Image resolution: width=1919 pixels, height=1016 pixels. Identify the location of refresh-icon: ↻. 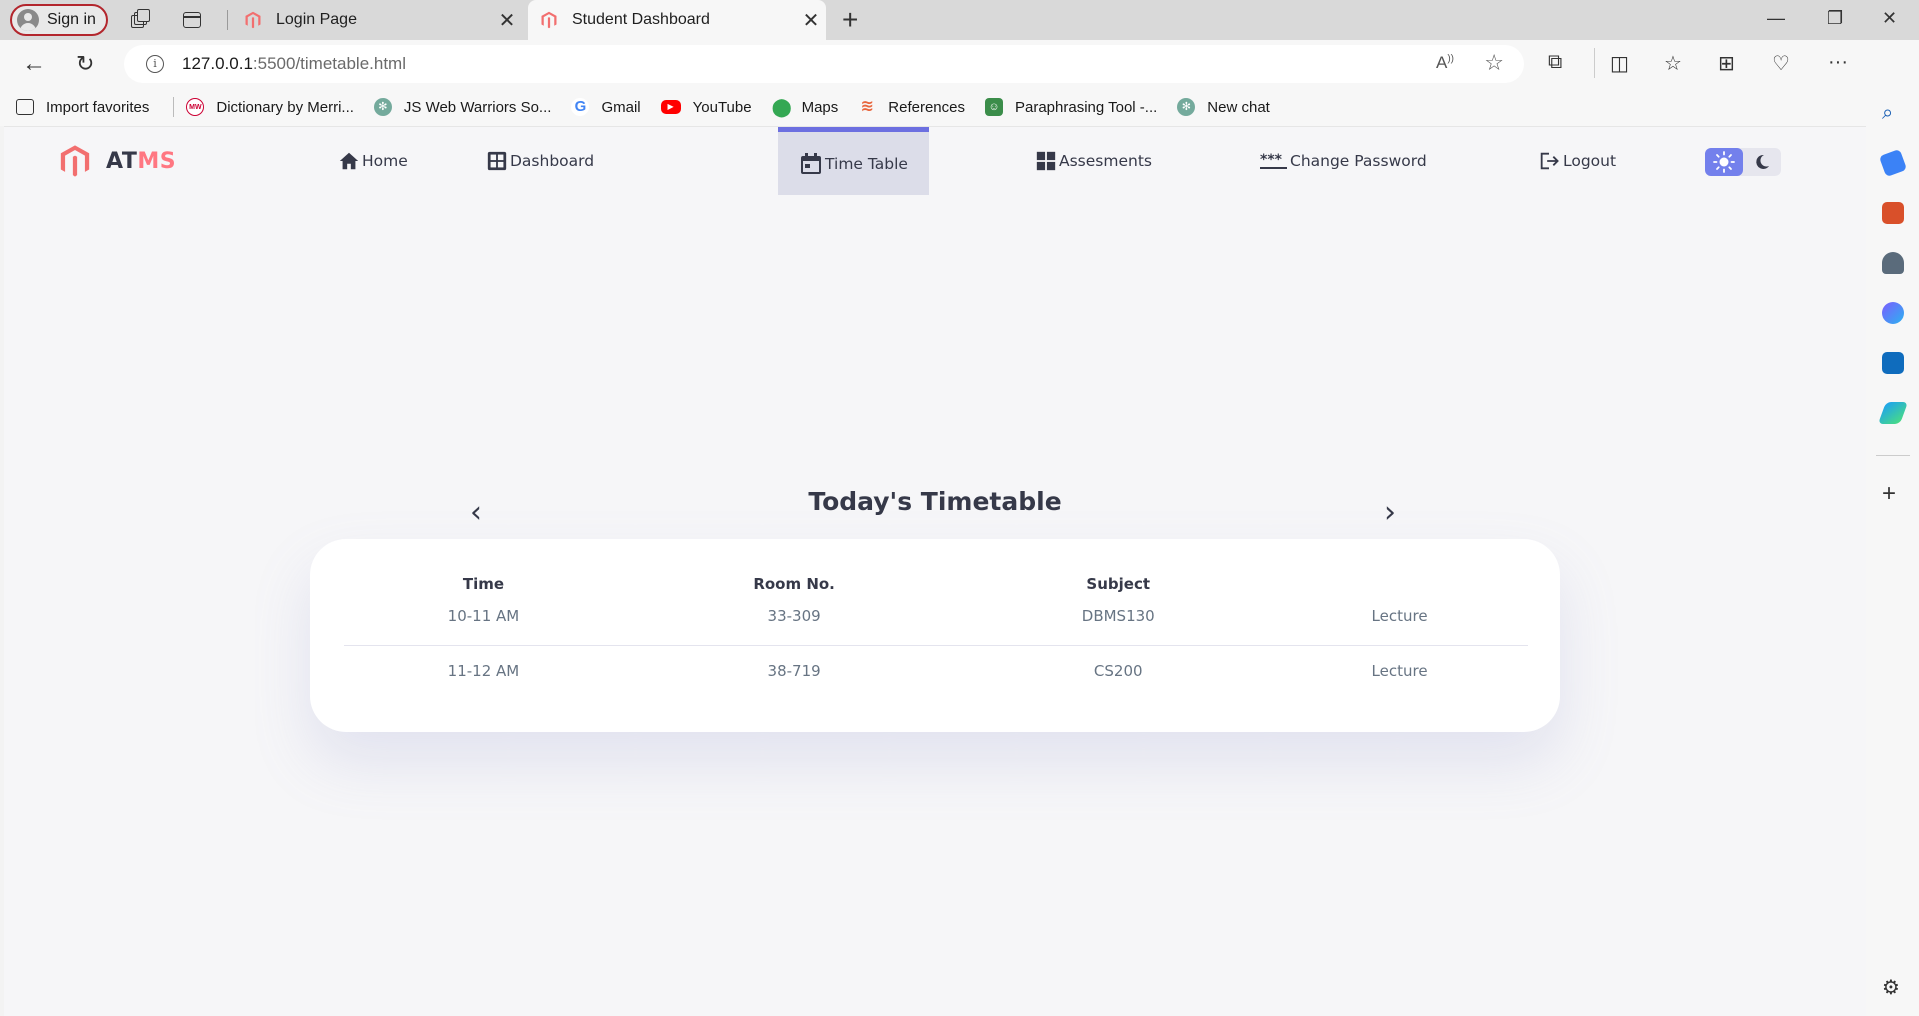
(85, 64).